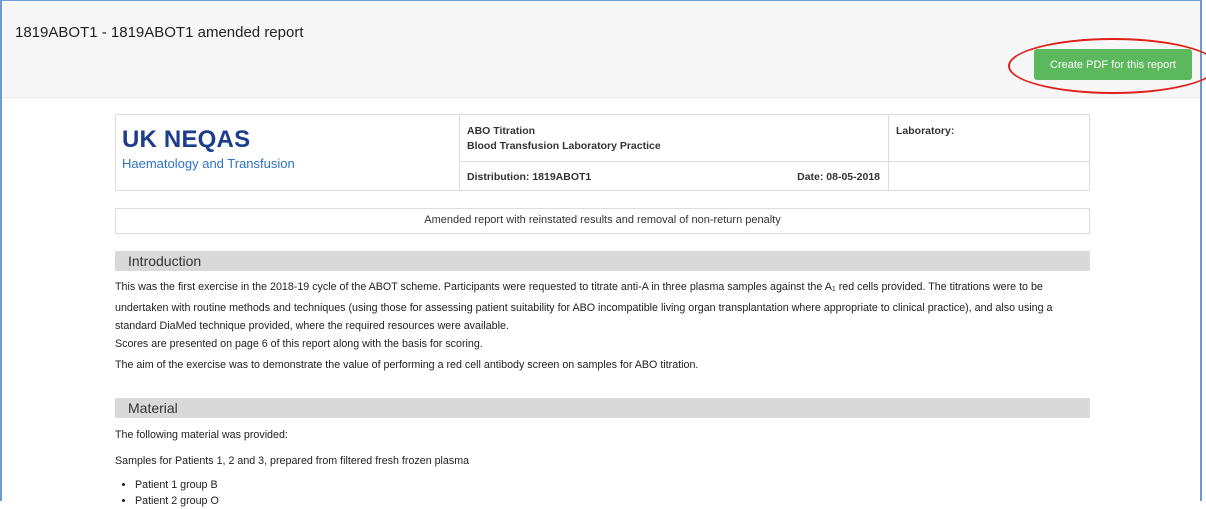  Describe the element at coordinates (201, 435) in the screenshot. I see `material-intro: The following material was provided:` at that location.